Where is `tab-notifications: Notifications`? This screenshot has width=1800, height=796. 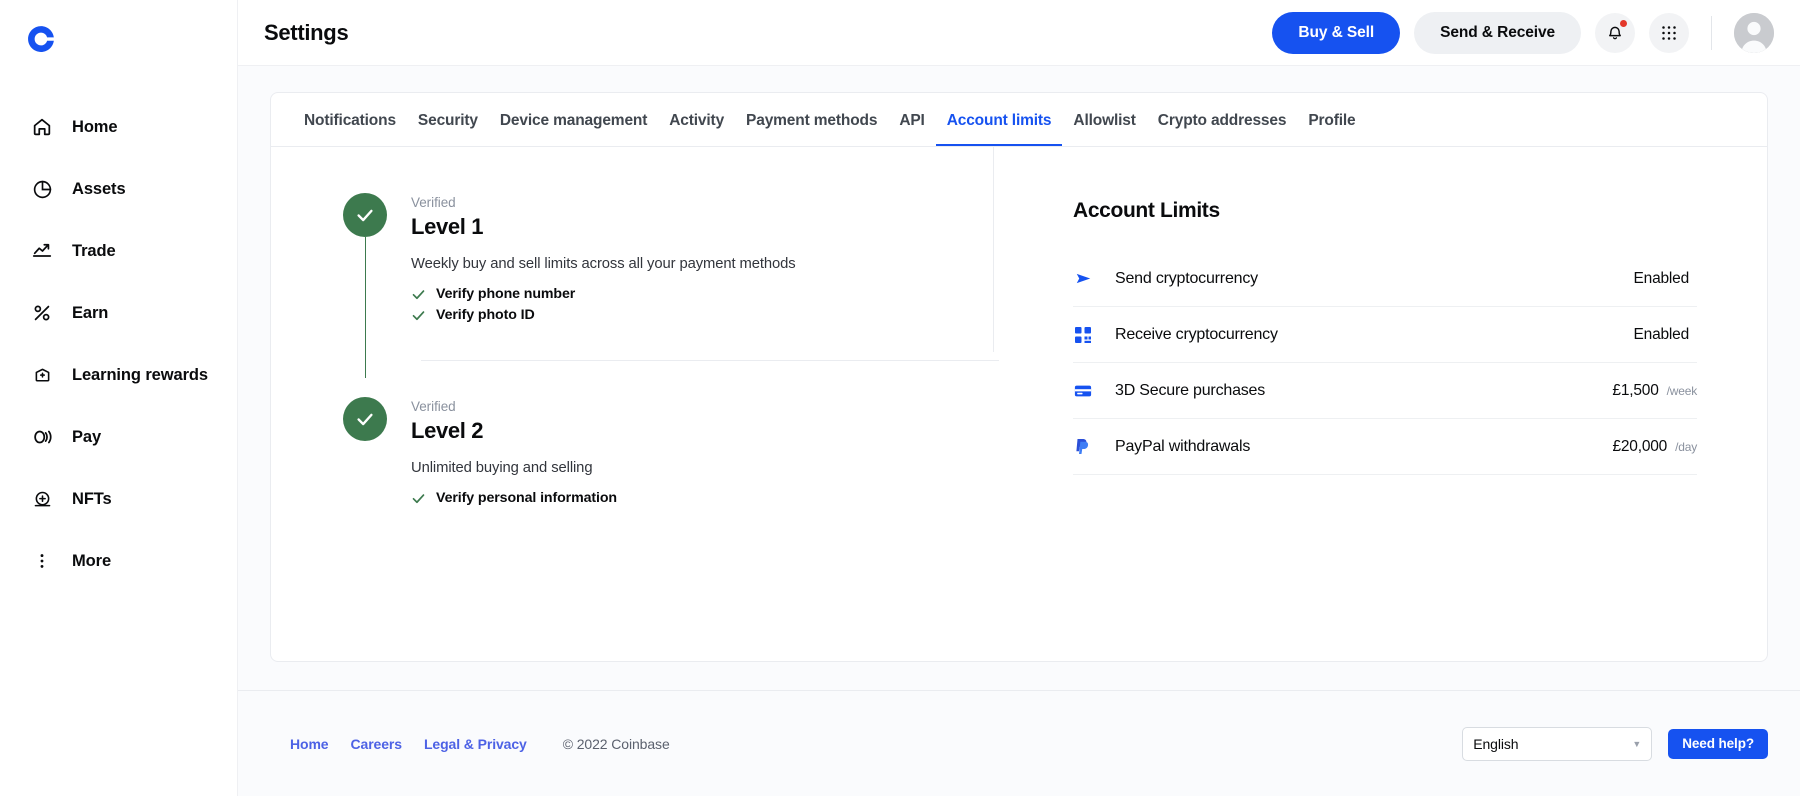
tab-notifications: Notifications is located at coordinates (350, 129).